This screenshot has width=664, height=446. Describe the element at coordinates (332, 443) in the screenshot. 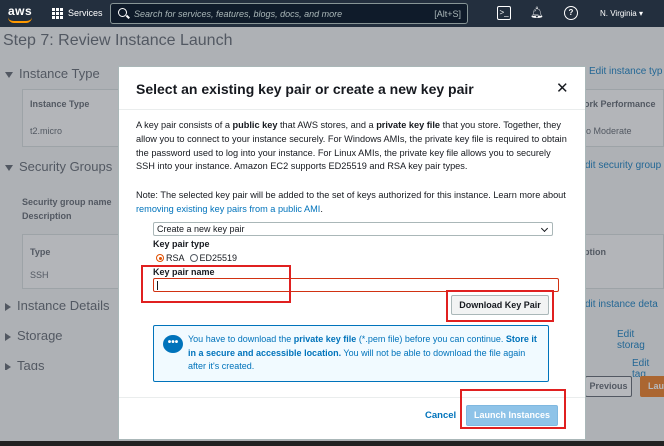

I see `bottom-bar` at that location.